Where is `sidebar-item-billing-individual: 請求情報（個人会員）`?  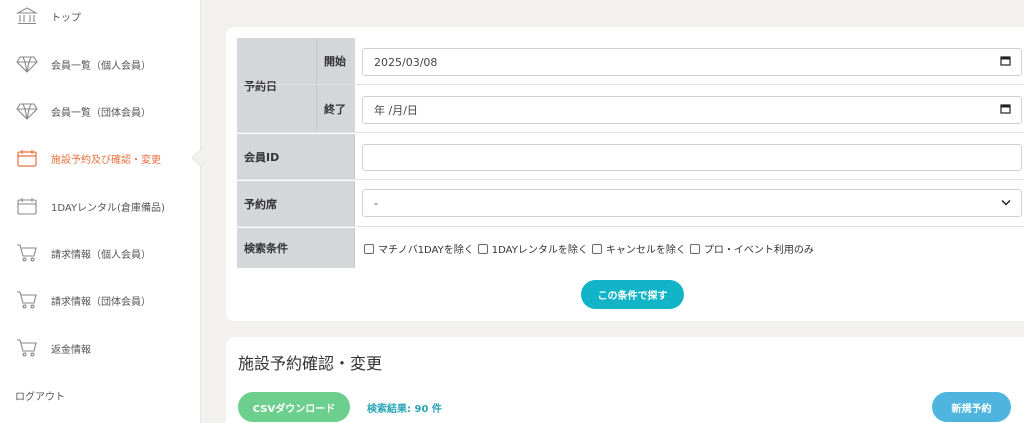 sidebar-item-billing-individual: 請求情報（個人会員） is located at coordinates (100, 253).